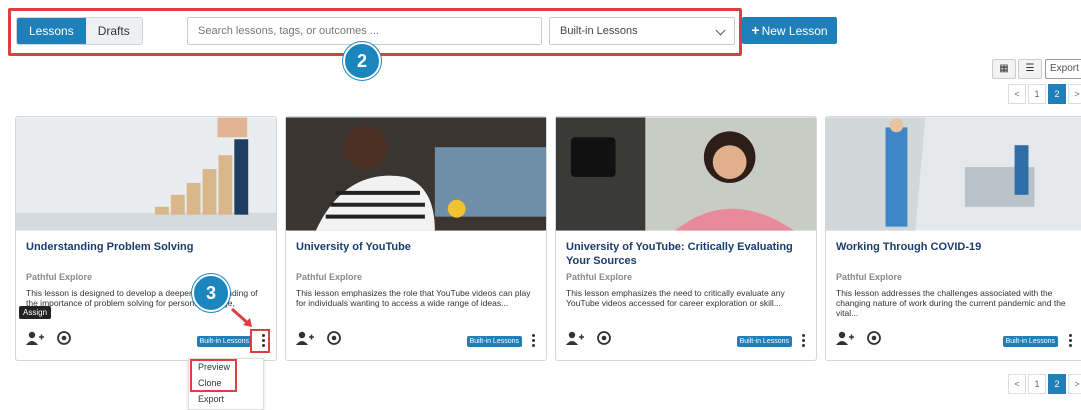 The height and width of the screenshot is (410, 1081). What do you see at coordinates (1030, 69) in the screenshot?
I see `list-view-icon: ☰` at bounding box center [1030, 69].